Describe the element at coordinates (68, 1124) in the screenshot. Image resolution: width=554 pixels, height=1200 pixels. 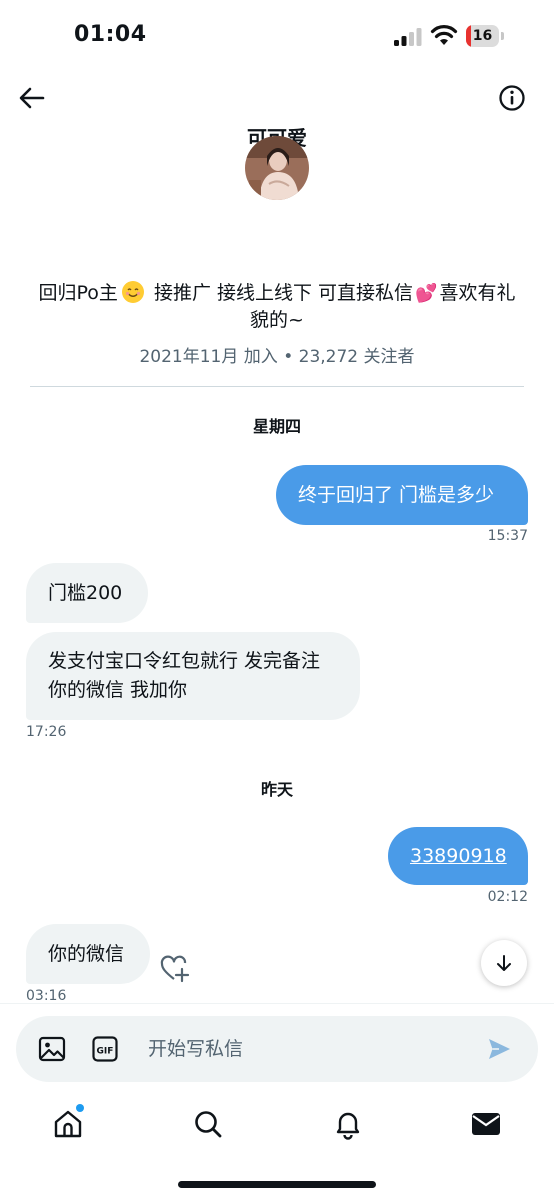
I see `home-icon` at that location.